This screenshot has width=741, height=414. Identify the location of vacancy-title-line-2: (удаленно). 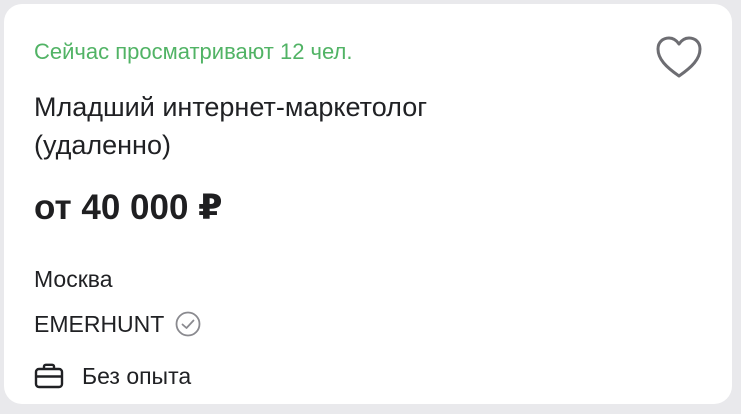
(102, 145).